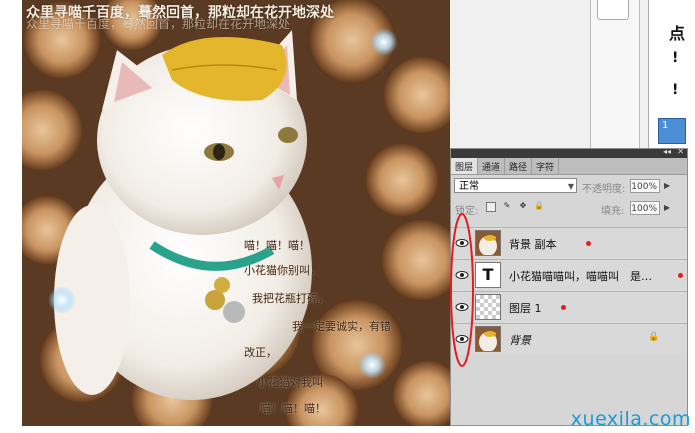  Describe the element at coordinates (672, 131) in the screenshot. I see `side-thumbnail: 1` at that location.